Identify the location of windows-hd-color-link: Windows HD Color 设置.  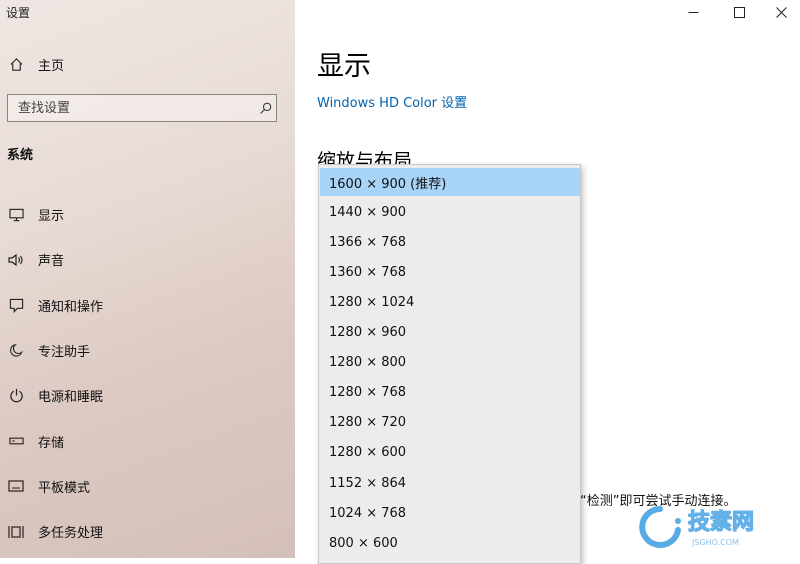
(392, 101).